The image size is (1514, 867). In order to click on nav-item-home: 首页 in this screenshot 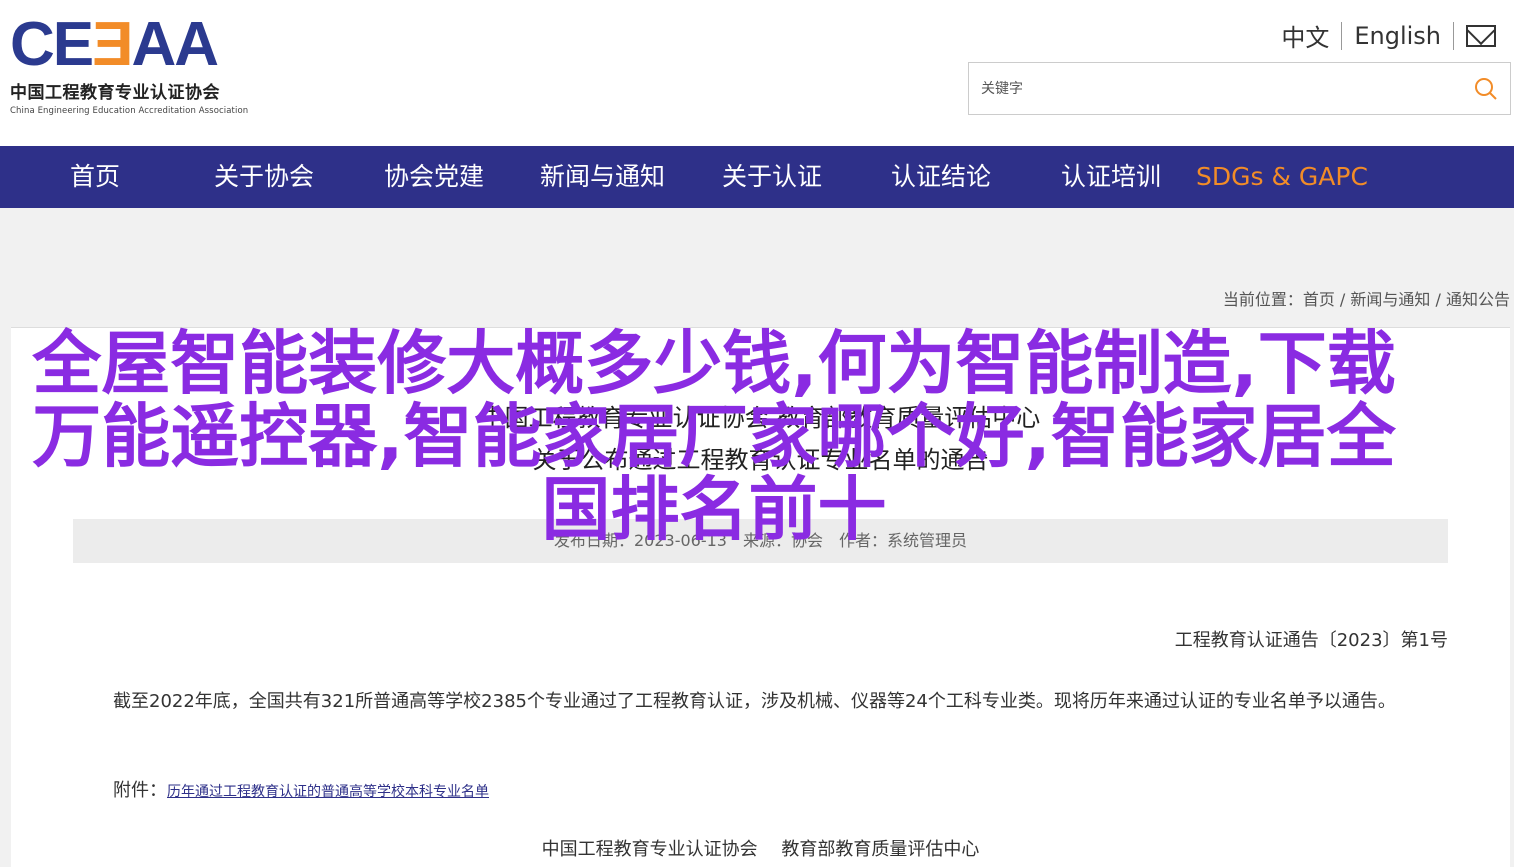, I will do `click(95, 177)`.